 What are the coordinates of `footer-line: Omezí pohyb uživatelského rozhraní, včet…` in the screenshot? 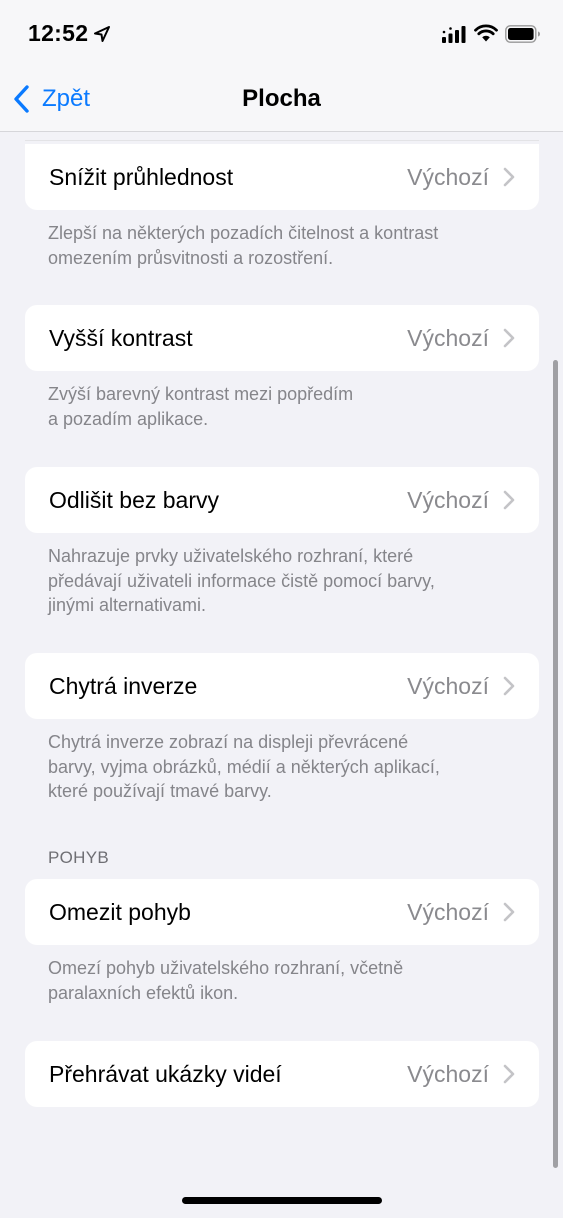 It's located at (226, 968).